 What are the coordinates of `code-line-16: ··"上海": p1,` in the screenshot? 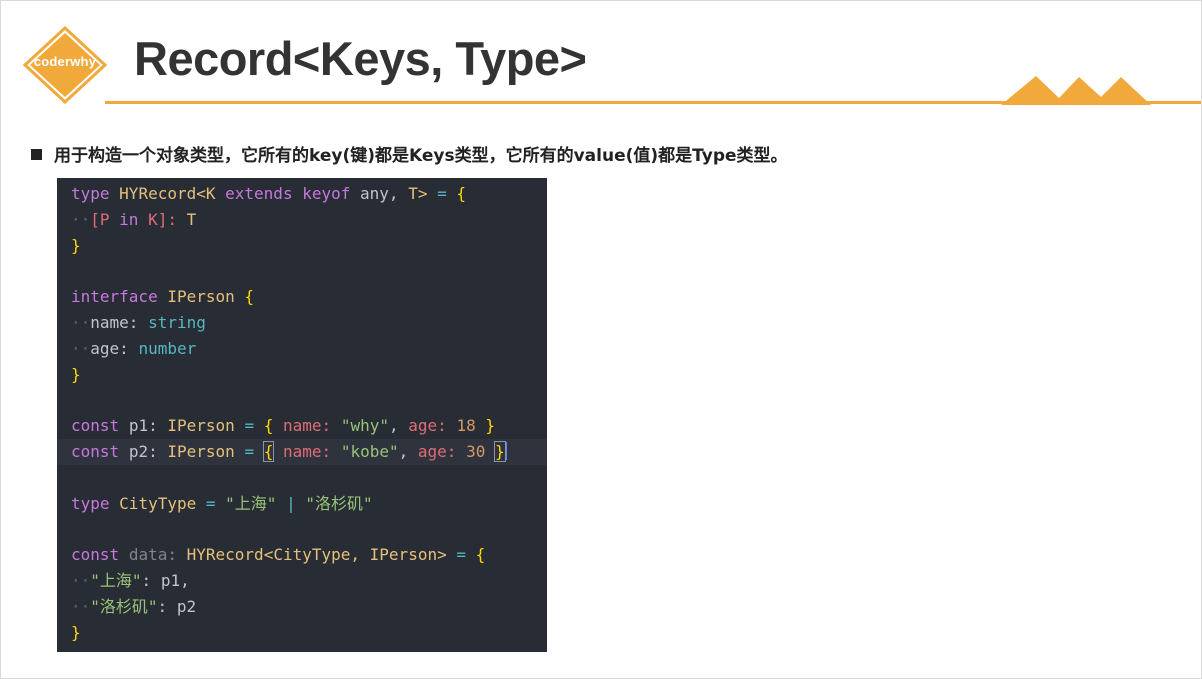 It's located at (130, 580).